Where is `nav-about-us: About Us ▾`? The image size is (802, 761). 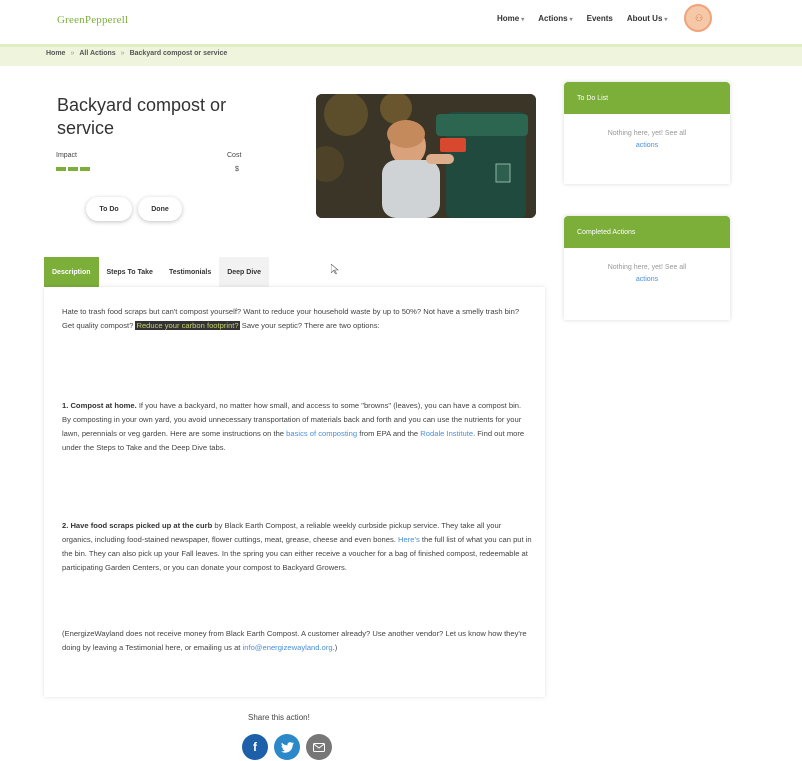 nav-about-us: About Us ▾ is located at coordinates (647, 18).